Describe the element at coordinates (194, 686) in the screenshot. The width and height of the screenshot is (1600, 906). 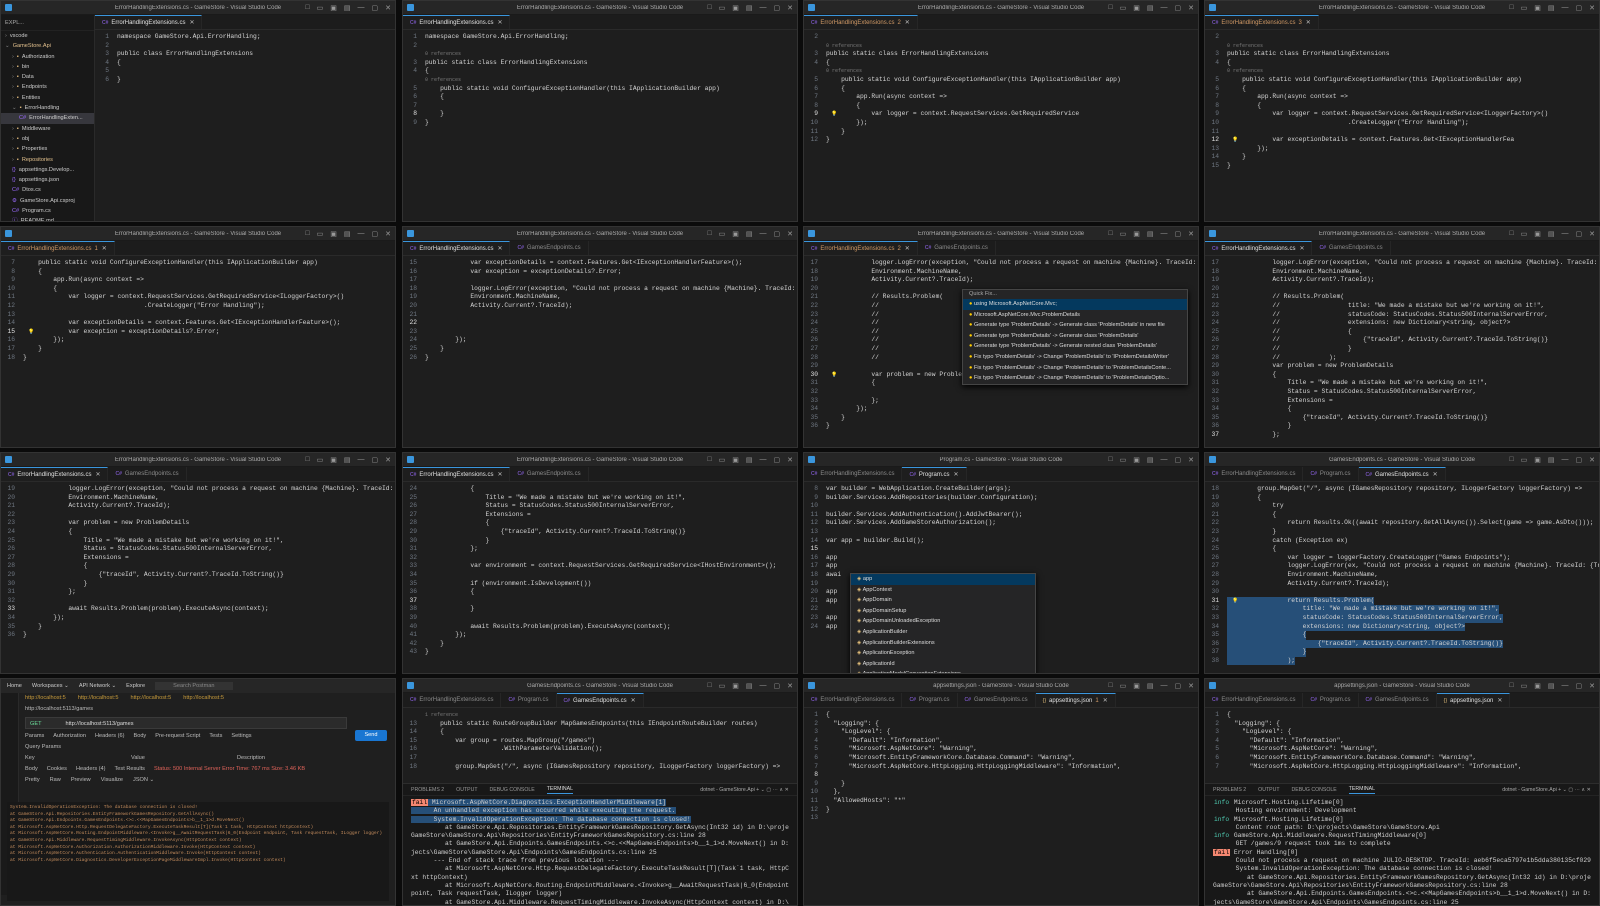
I see `search-input: Search Postman` at that location.